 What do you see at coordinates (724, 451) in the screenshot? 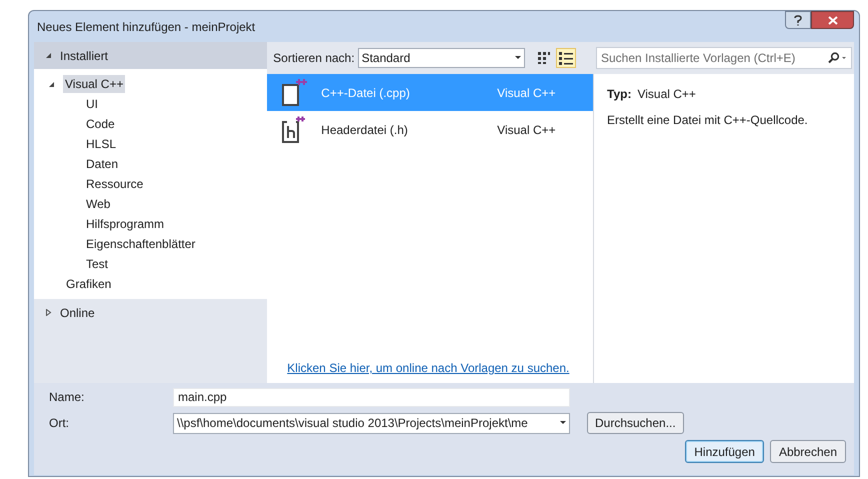
I see `dialog-button: Hinzufügen` at bounding box center [724, 451].